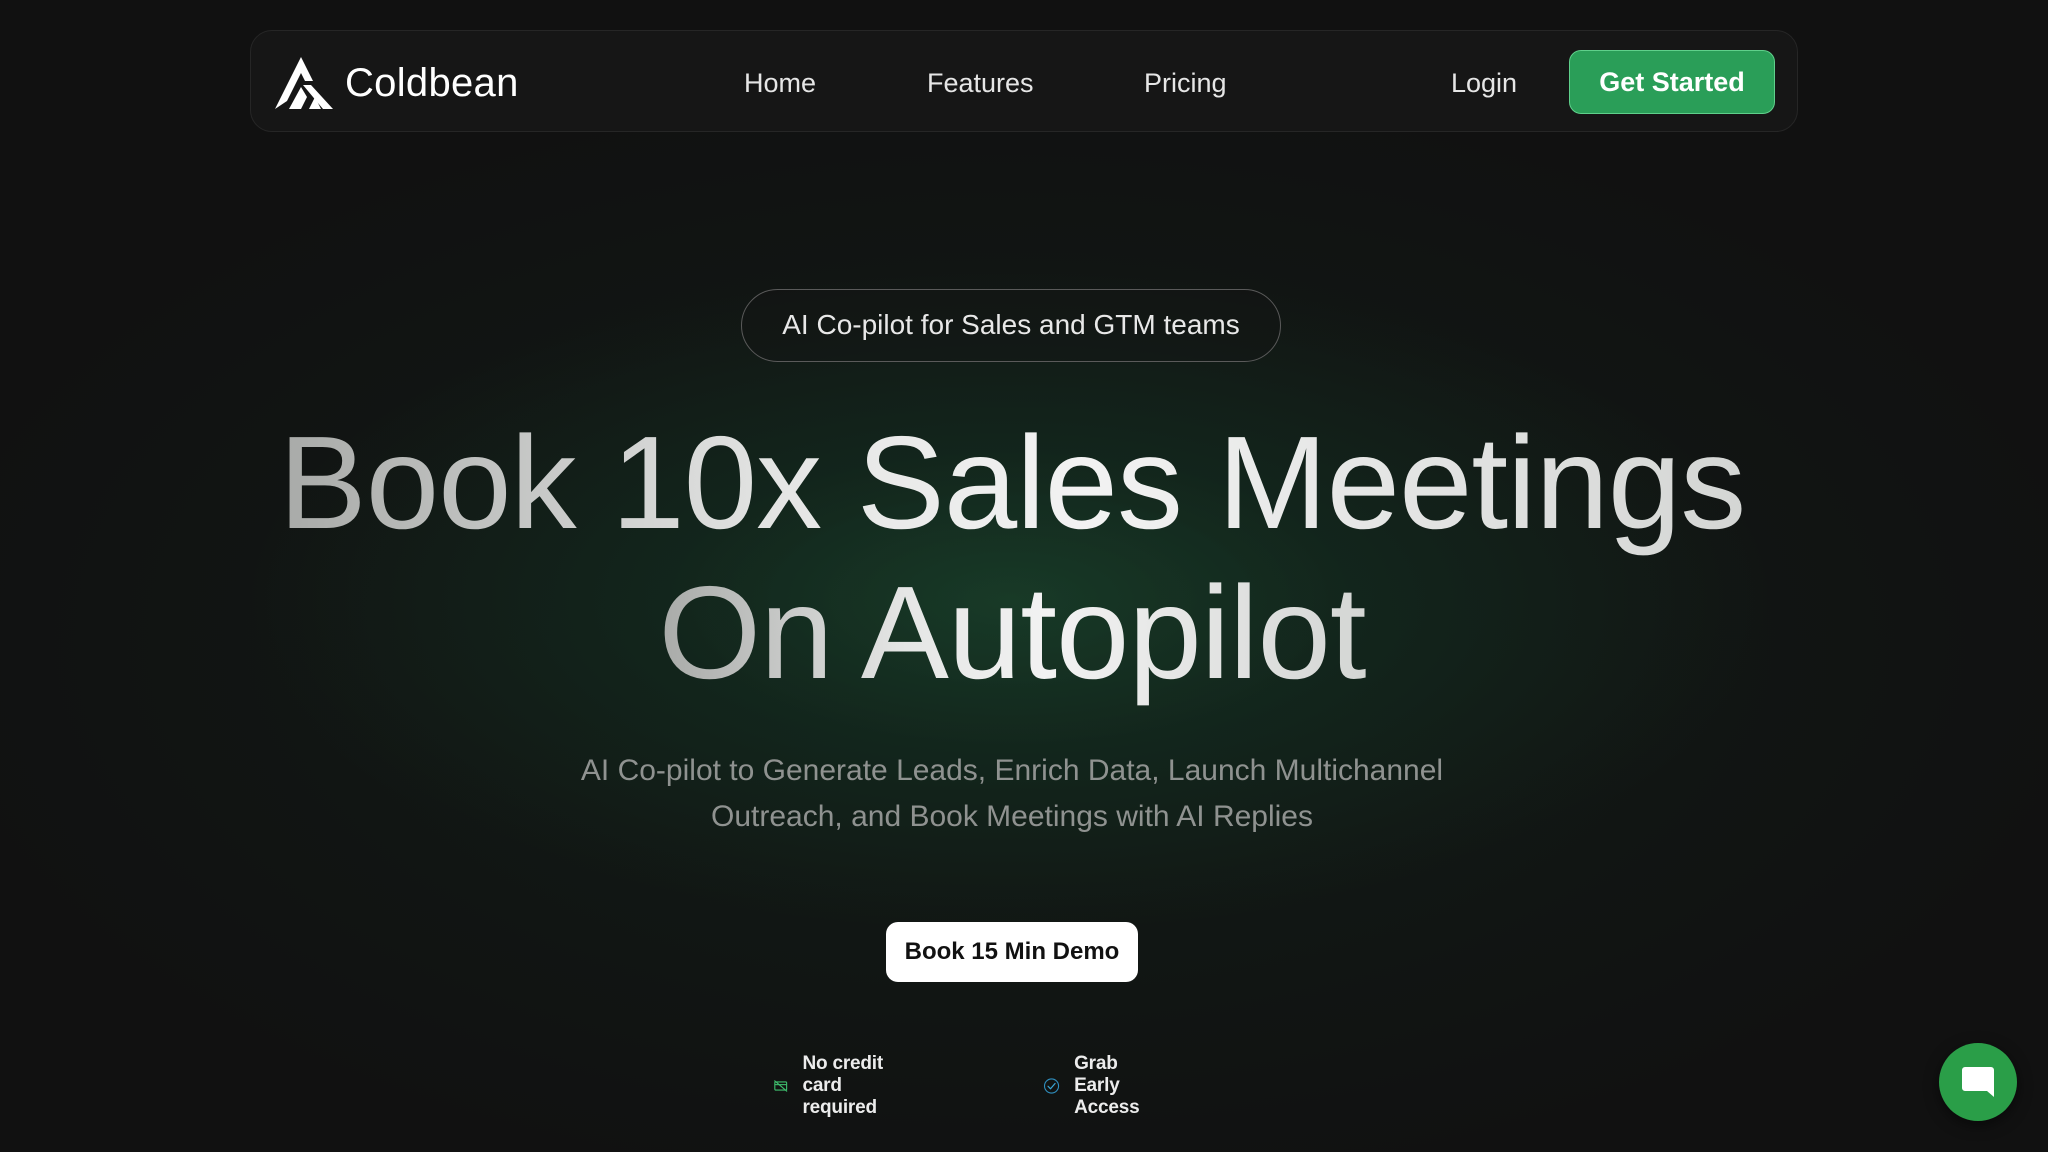  Describe the element at coordinates (1185, 83) in the screenshot. I see `nav-link-pricing: Pricing` at that location.